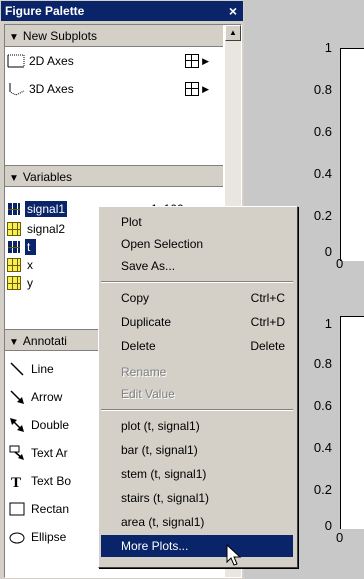  I want to click on new-subplots-header: ▼ New Subplots, so click(114, 36).